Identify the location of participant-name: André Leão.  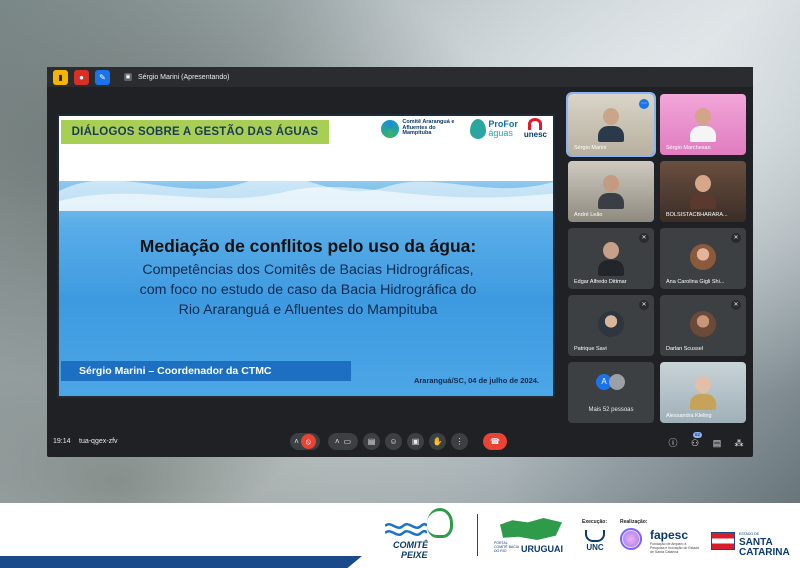
(588, 215).